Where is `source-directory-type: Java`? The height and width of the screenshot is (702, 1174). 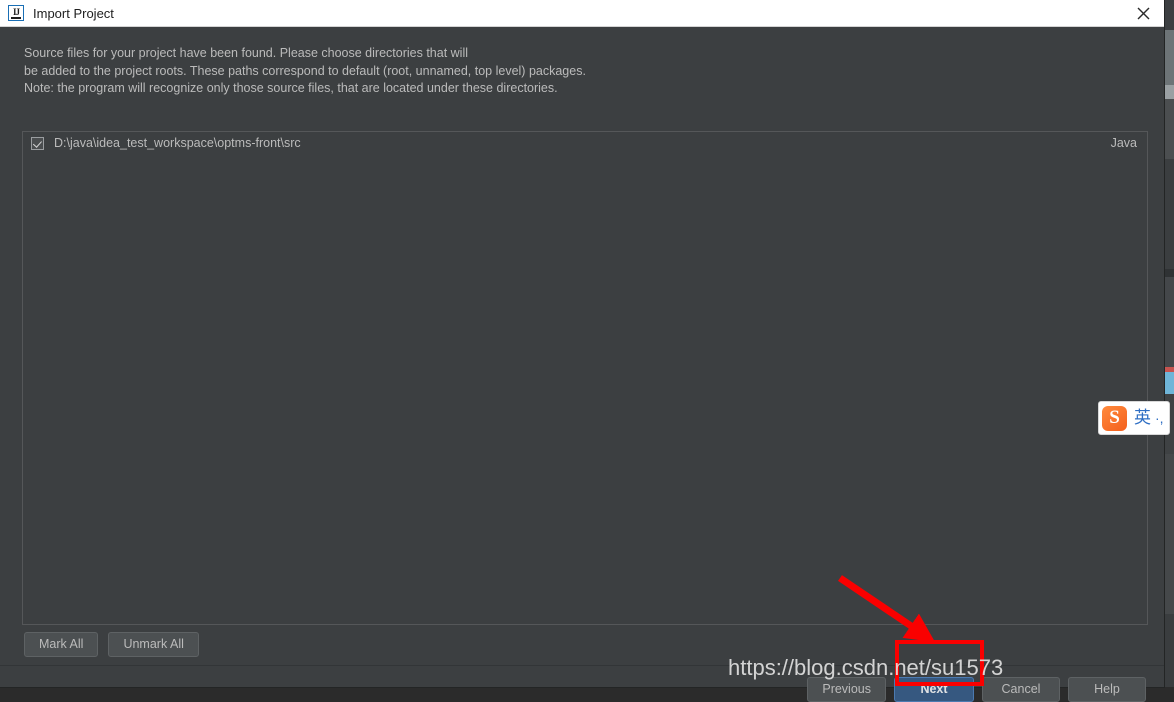
source-directory-type: Java is located at coordinates (1123, 143).